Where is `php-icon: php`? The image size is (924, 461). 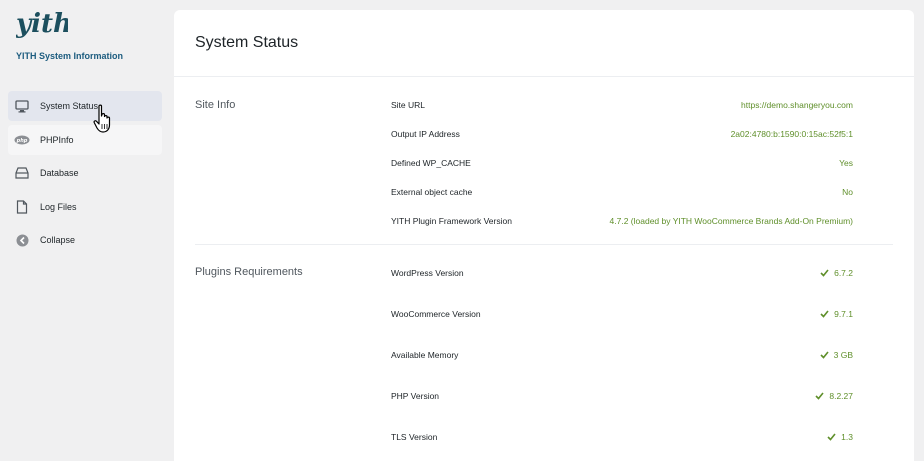 php-icon: php is located at coordinates (22, 140).